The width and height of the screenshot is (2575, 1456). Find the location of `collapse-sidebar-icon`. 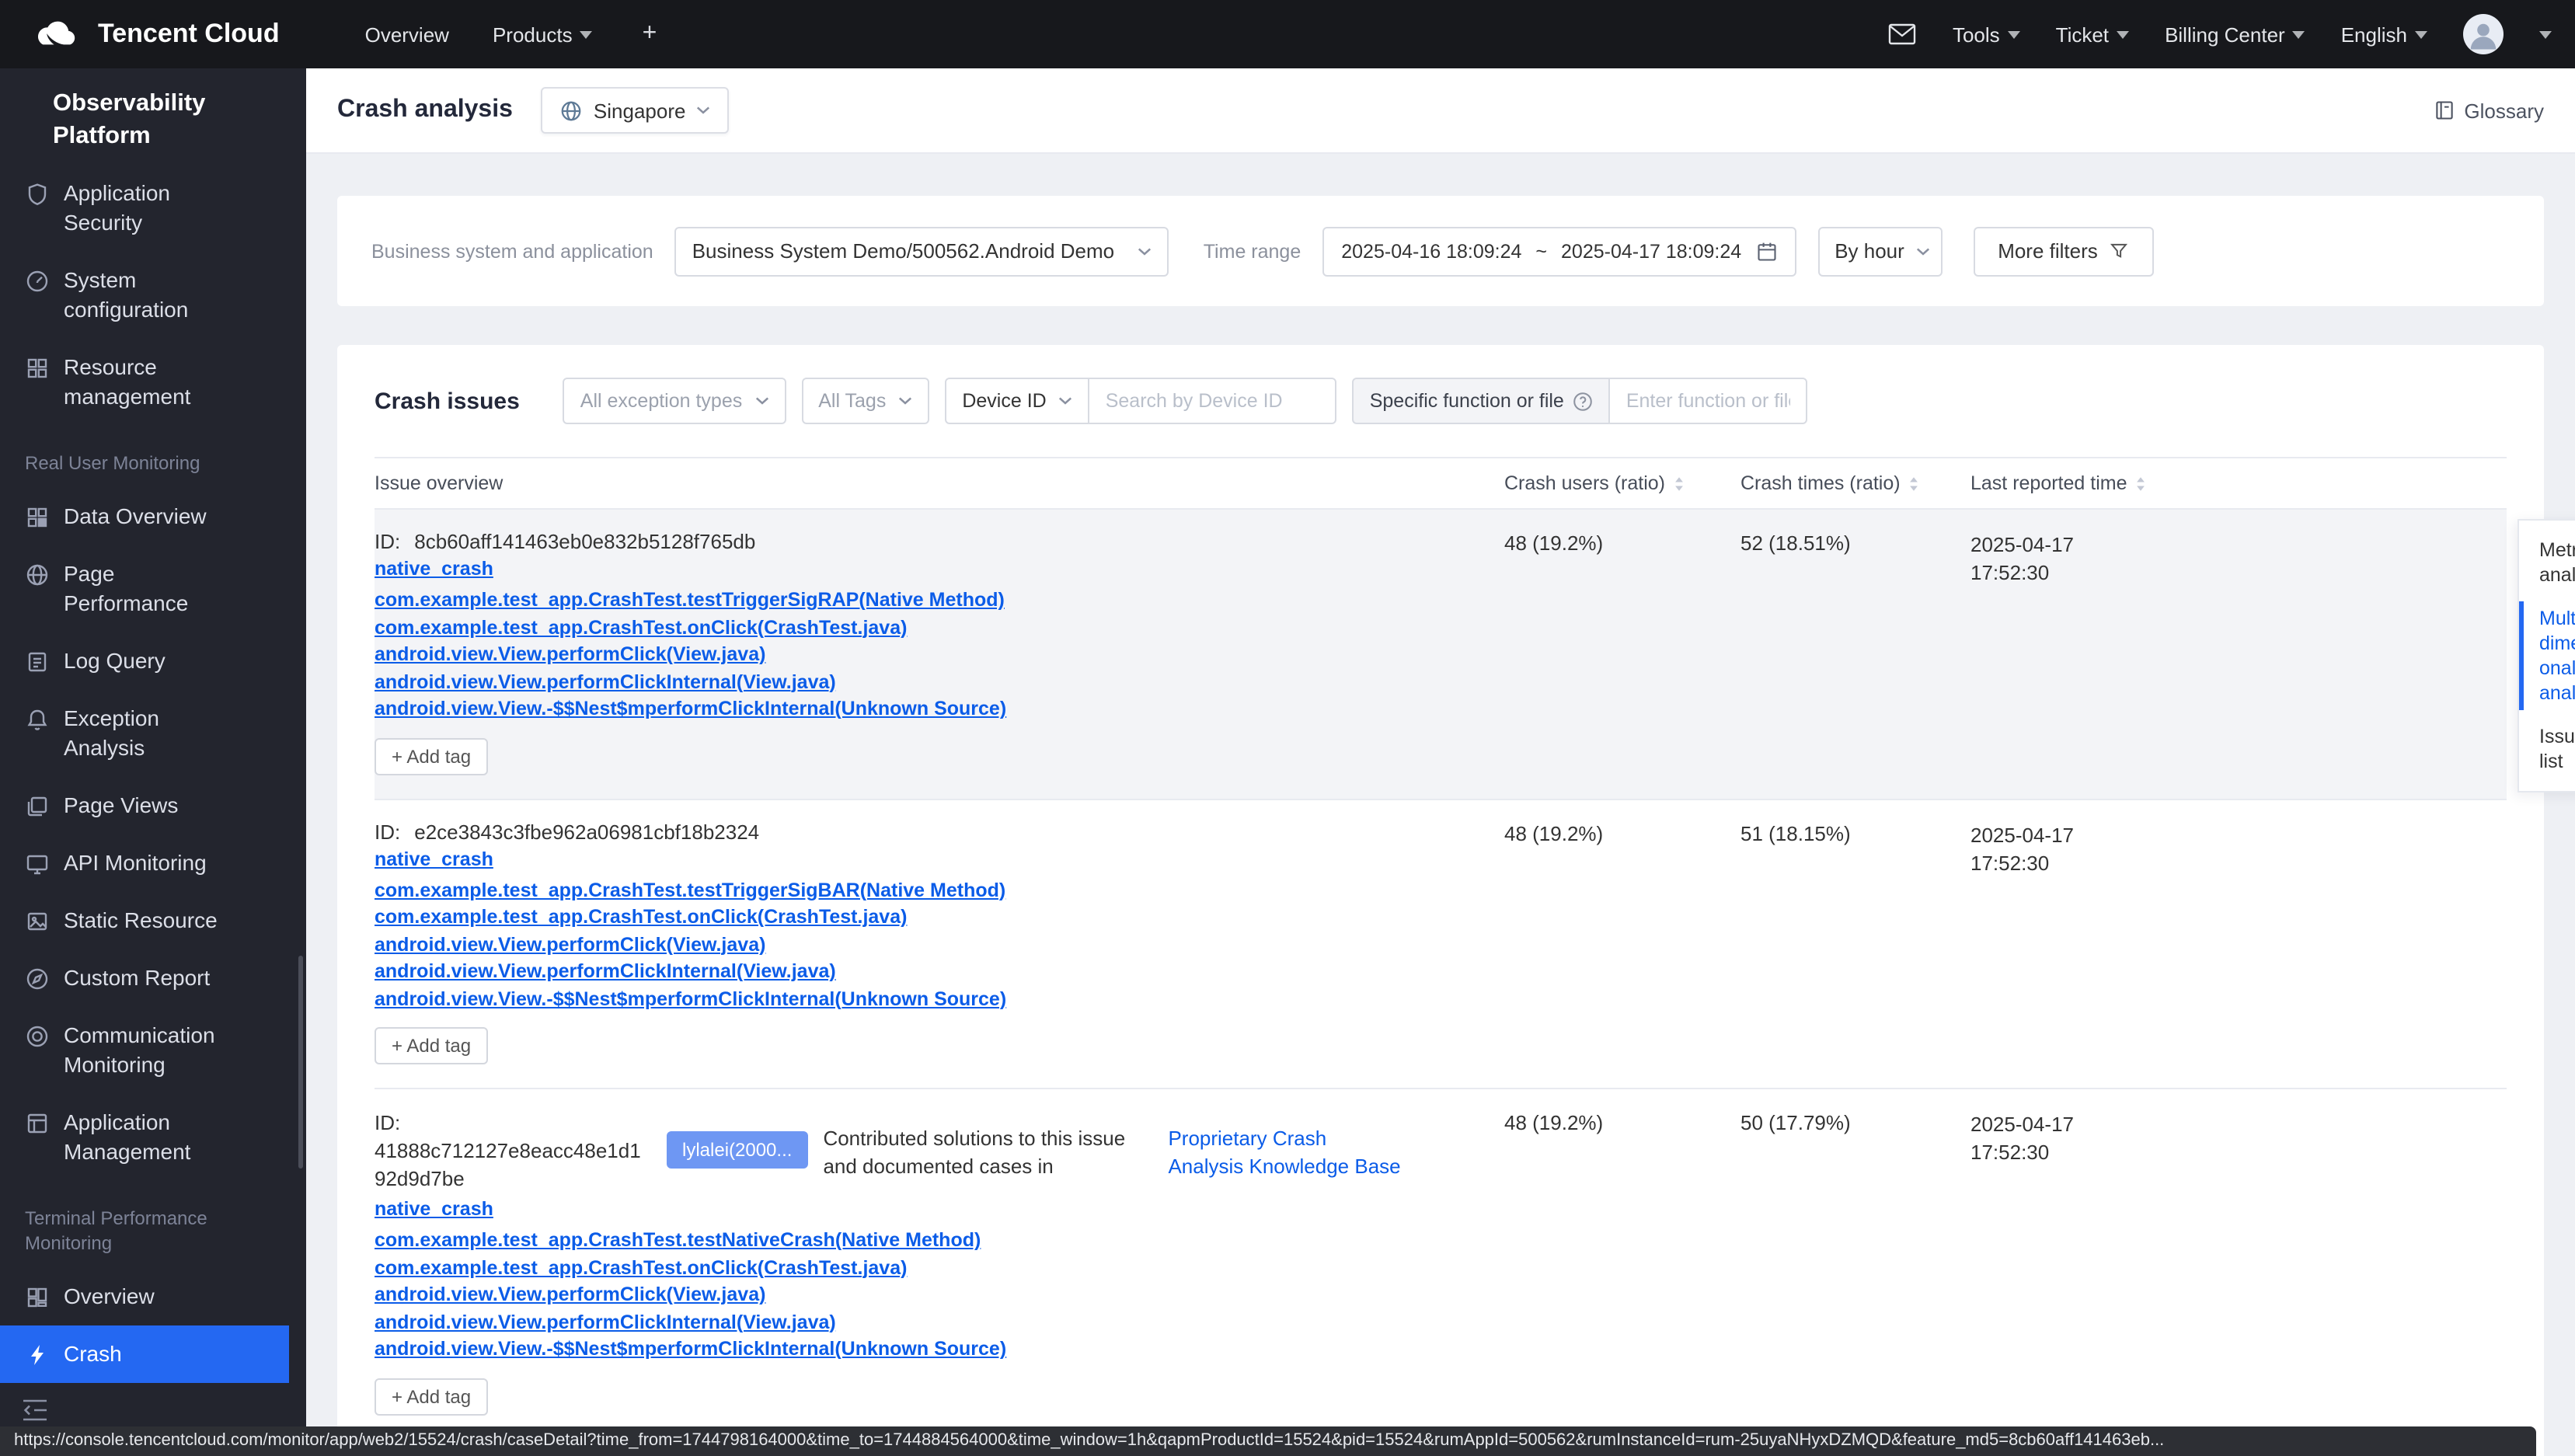

collapse-sidebar-icon is located at coordinates (35, 1411).